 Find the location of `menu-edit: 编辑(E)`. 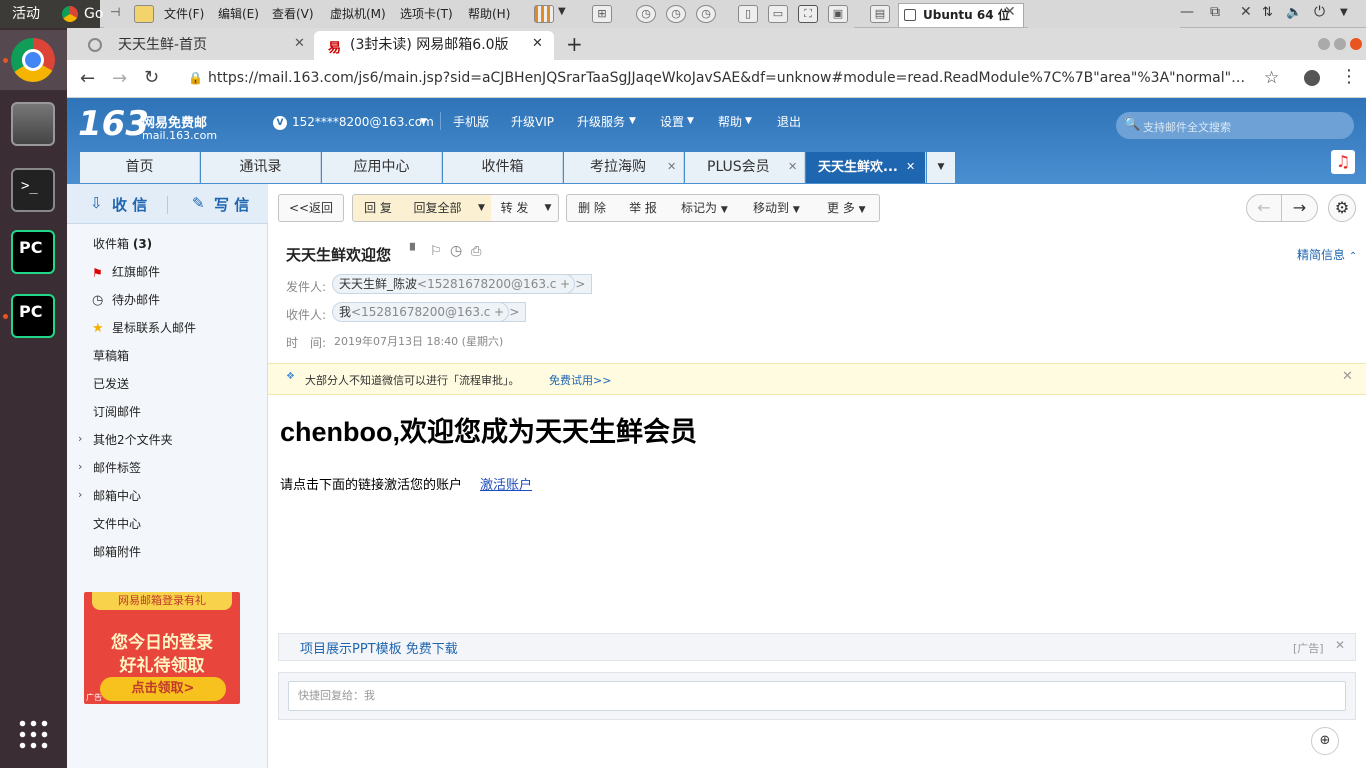

menu-edit: 编辑(E) is located at coordinates (238, 14).